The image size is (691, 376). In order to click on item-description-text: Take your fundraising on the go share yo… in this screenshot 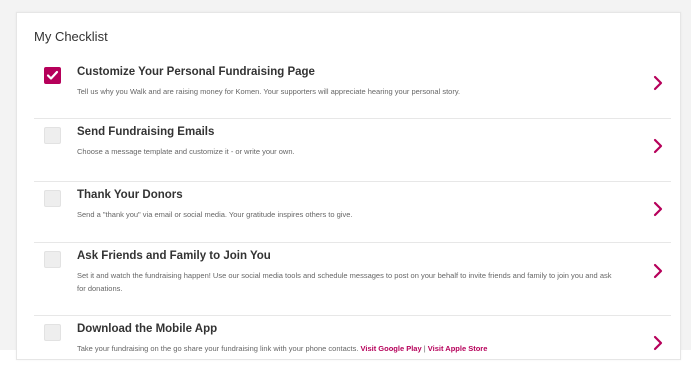, I will do `click(218, 348)`.